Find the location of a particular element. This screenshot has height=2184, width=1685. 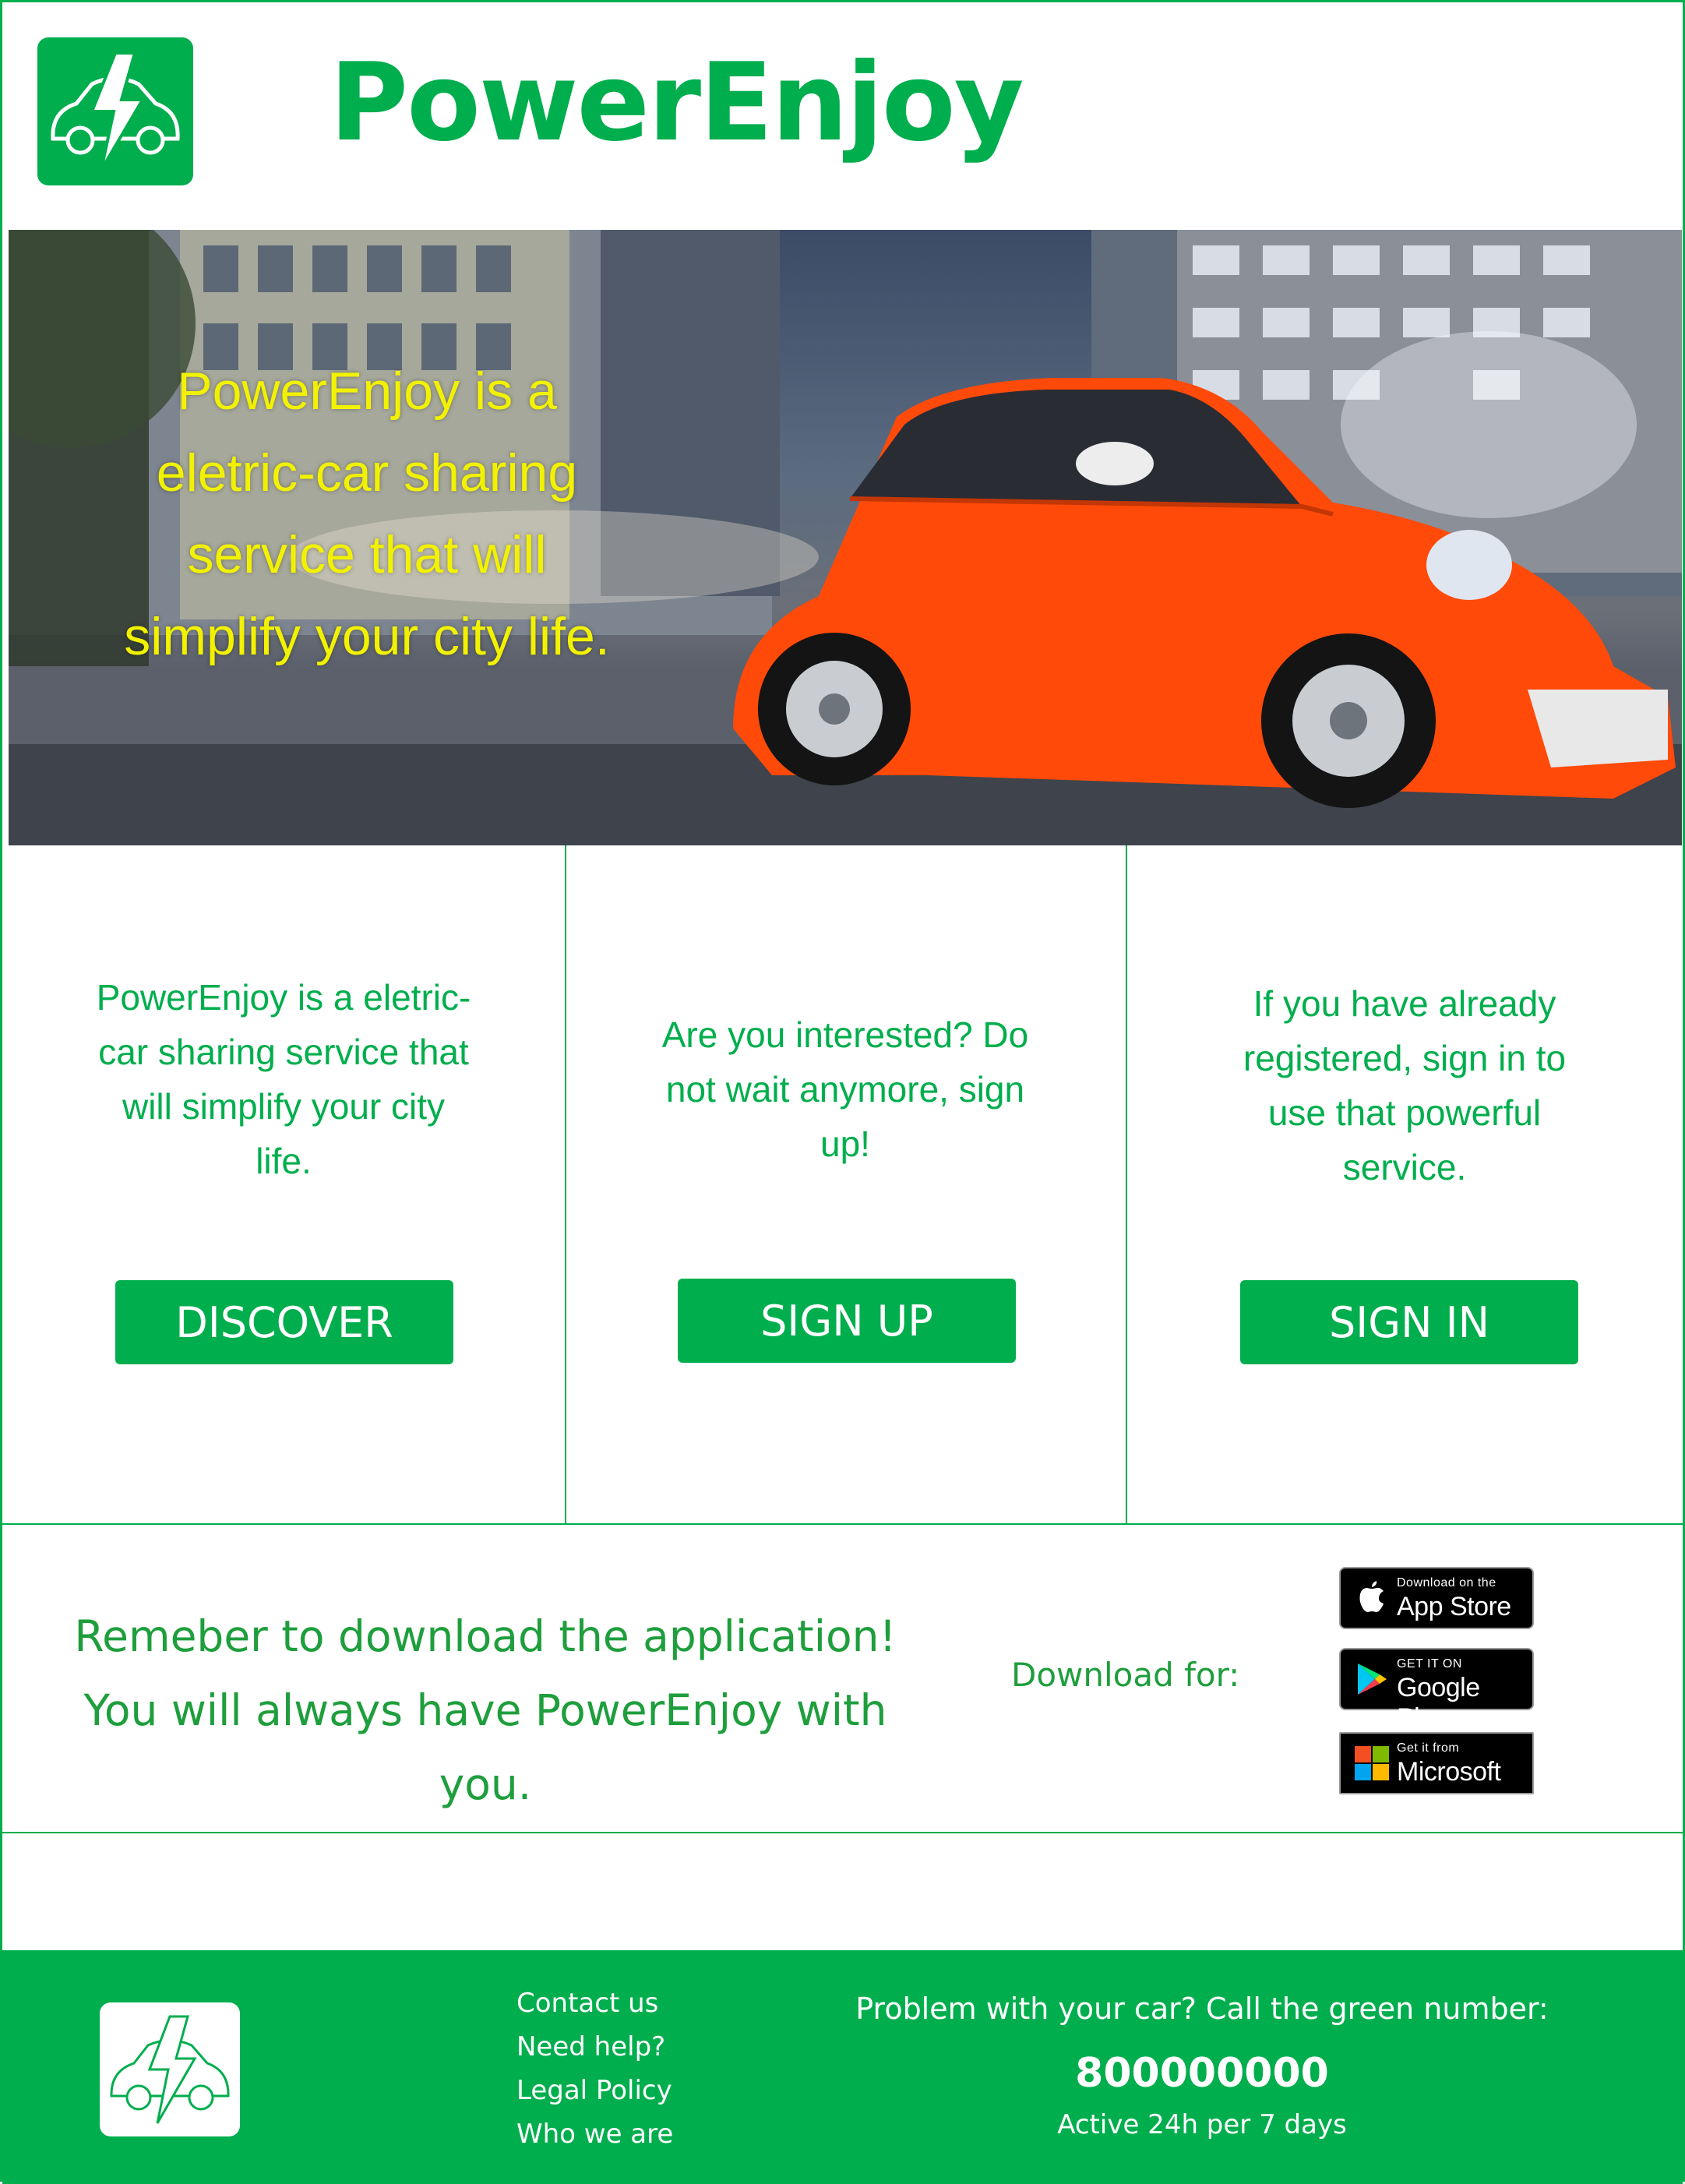

store-small-text: Download on the is located at coordinates (1446, 1582).